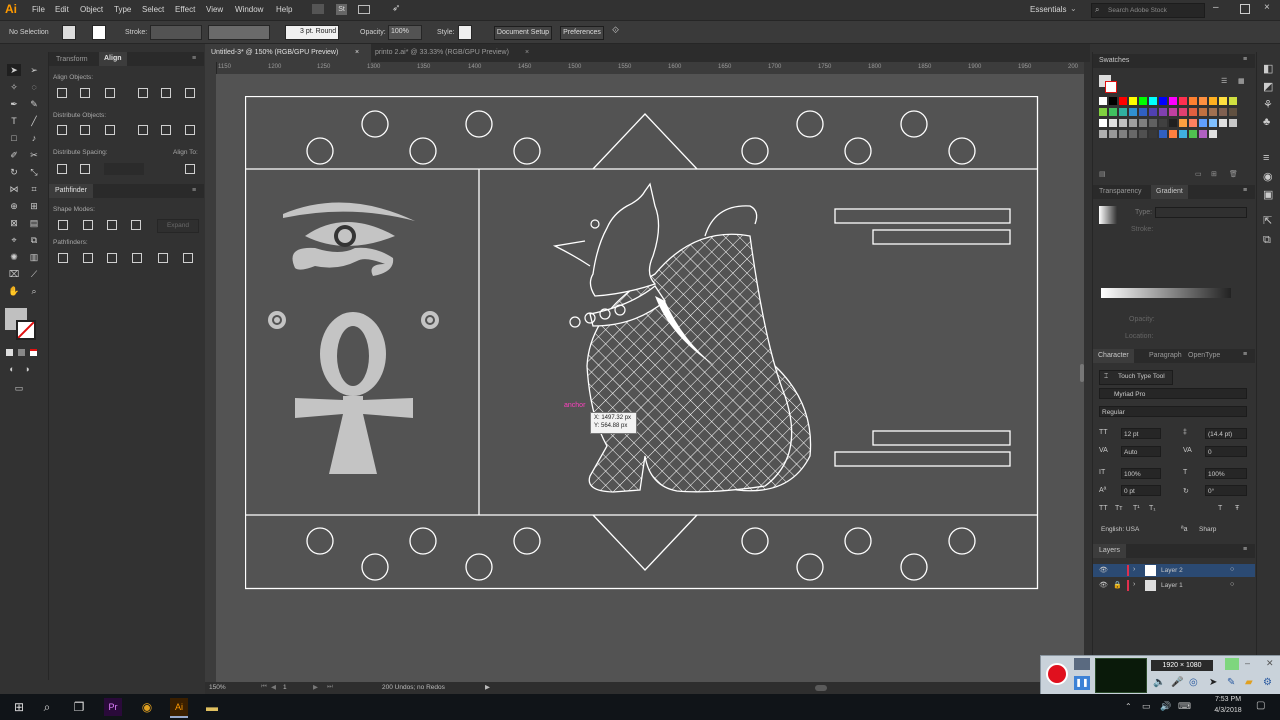 This screenshot has width=1280, height=720. What do you see at coordinates (14, 104) in the screenshot?
I see `pen-tool-icon: ✒` at bounding box center [14, 104].